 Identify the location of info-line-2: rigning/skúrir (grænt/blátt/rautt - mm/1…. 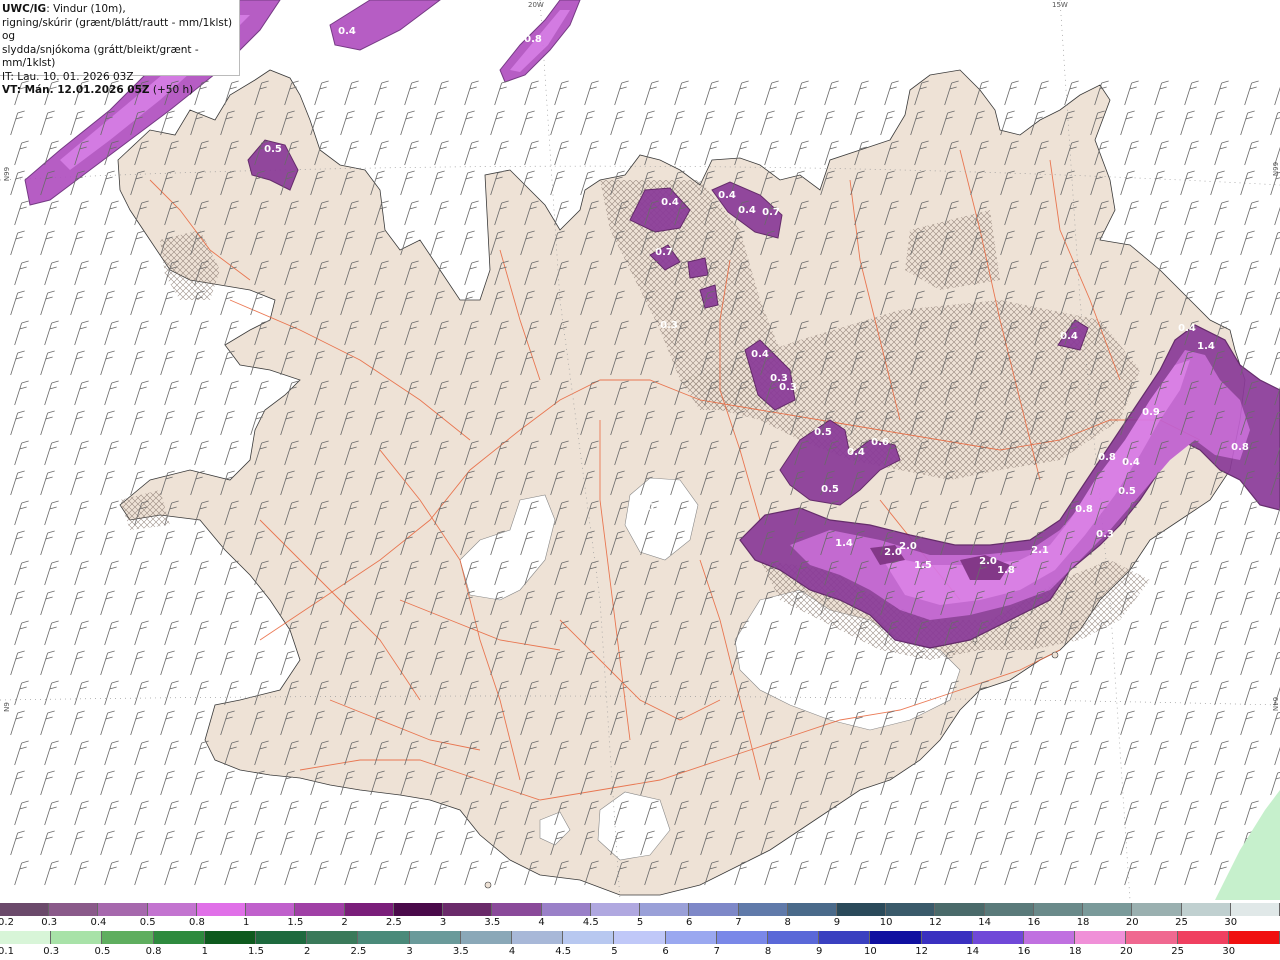
(117, 29).